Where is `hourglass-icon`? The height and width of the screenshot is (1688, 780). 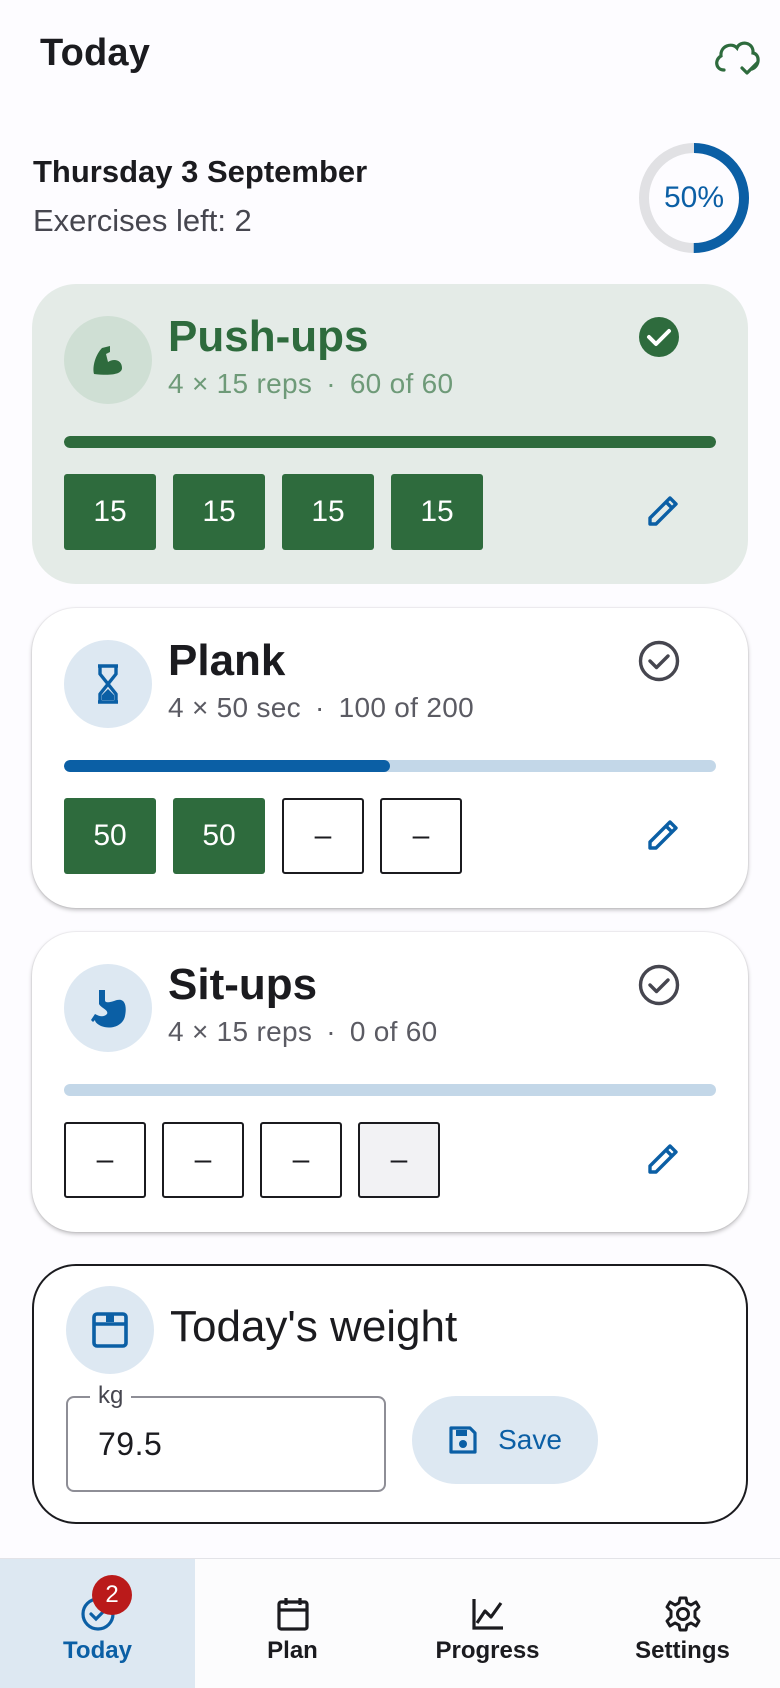 hourglass-icon is located at coordinates (108, 684).